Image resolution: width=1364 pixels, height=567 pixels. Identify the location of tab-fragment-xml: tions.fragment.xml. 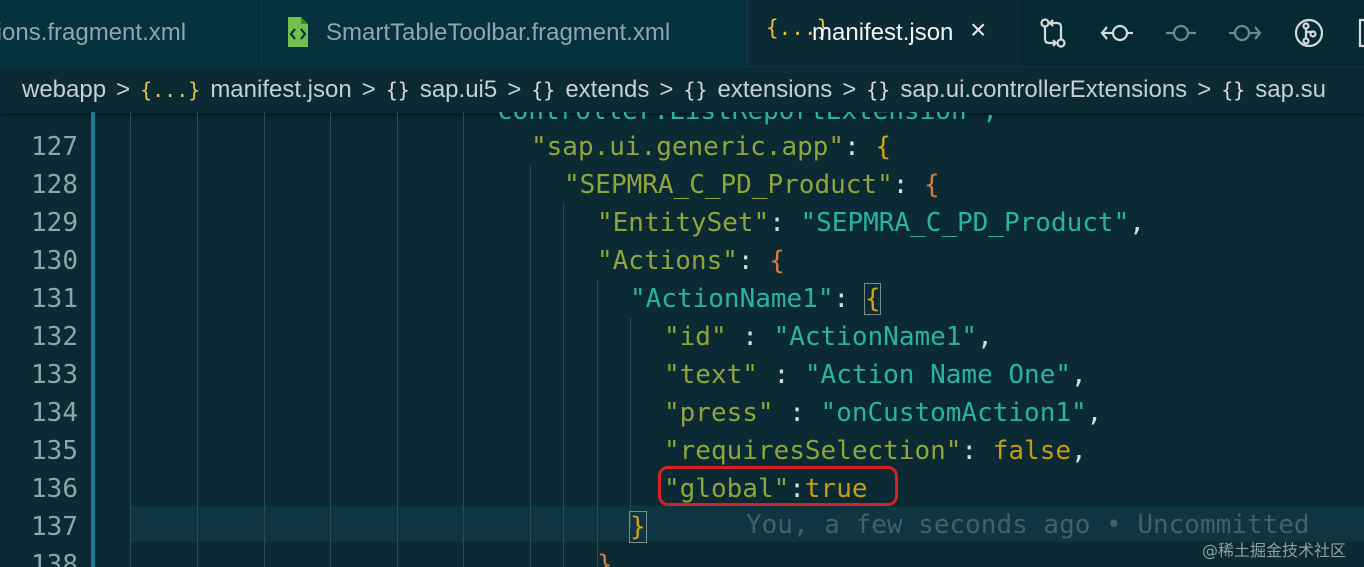
(131, 33).